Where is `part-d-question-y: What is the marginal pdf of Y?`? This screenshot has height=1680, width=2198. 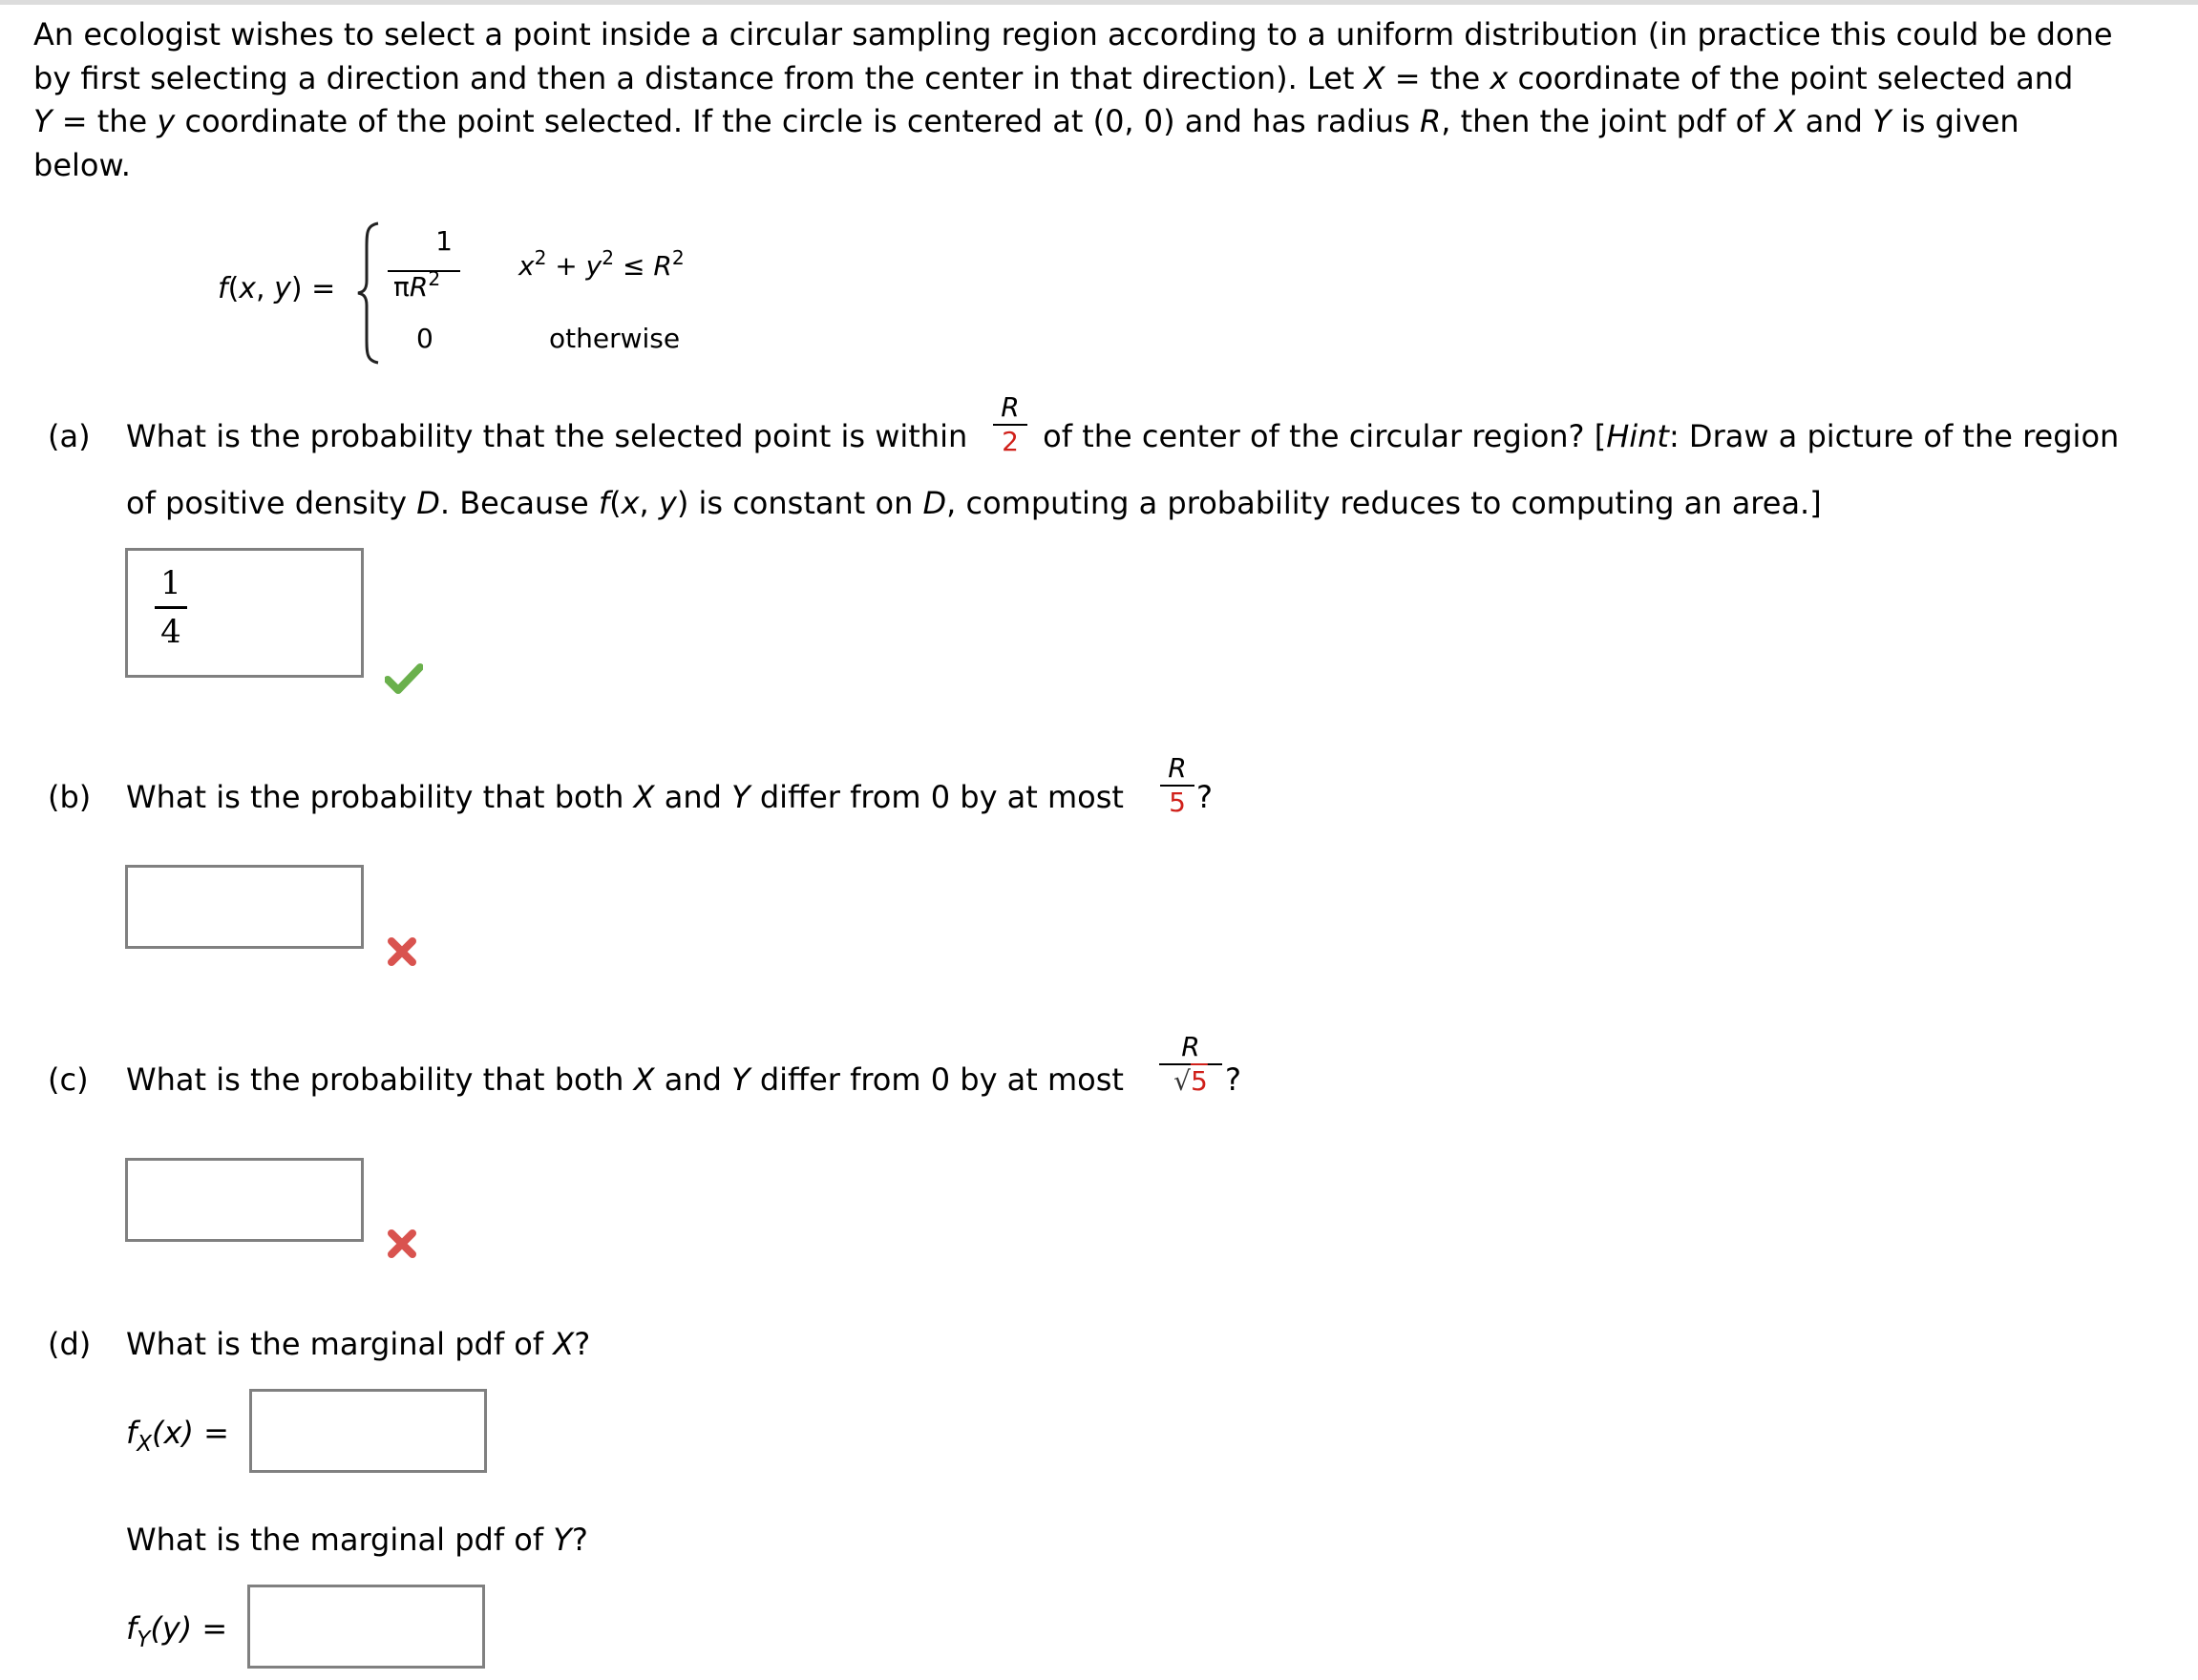 part-d-question-y: What is the marginal pdf of Y? is located at coordinates (357, 1540).